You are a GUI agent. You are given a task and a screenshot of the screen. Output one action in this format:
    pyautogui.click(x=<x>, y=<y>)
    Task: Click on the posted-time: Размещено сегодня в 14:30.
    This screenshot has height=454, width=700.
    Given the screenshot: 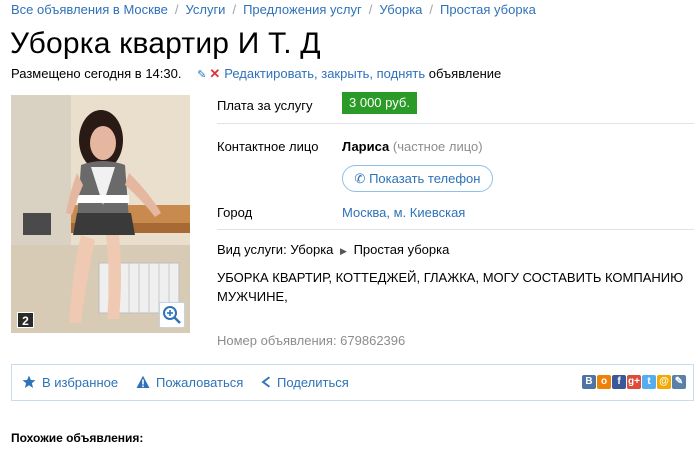 What is the action you would take?
    pyautogui.click(x=96, y=73)
    